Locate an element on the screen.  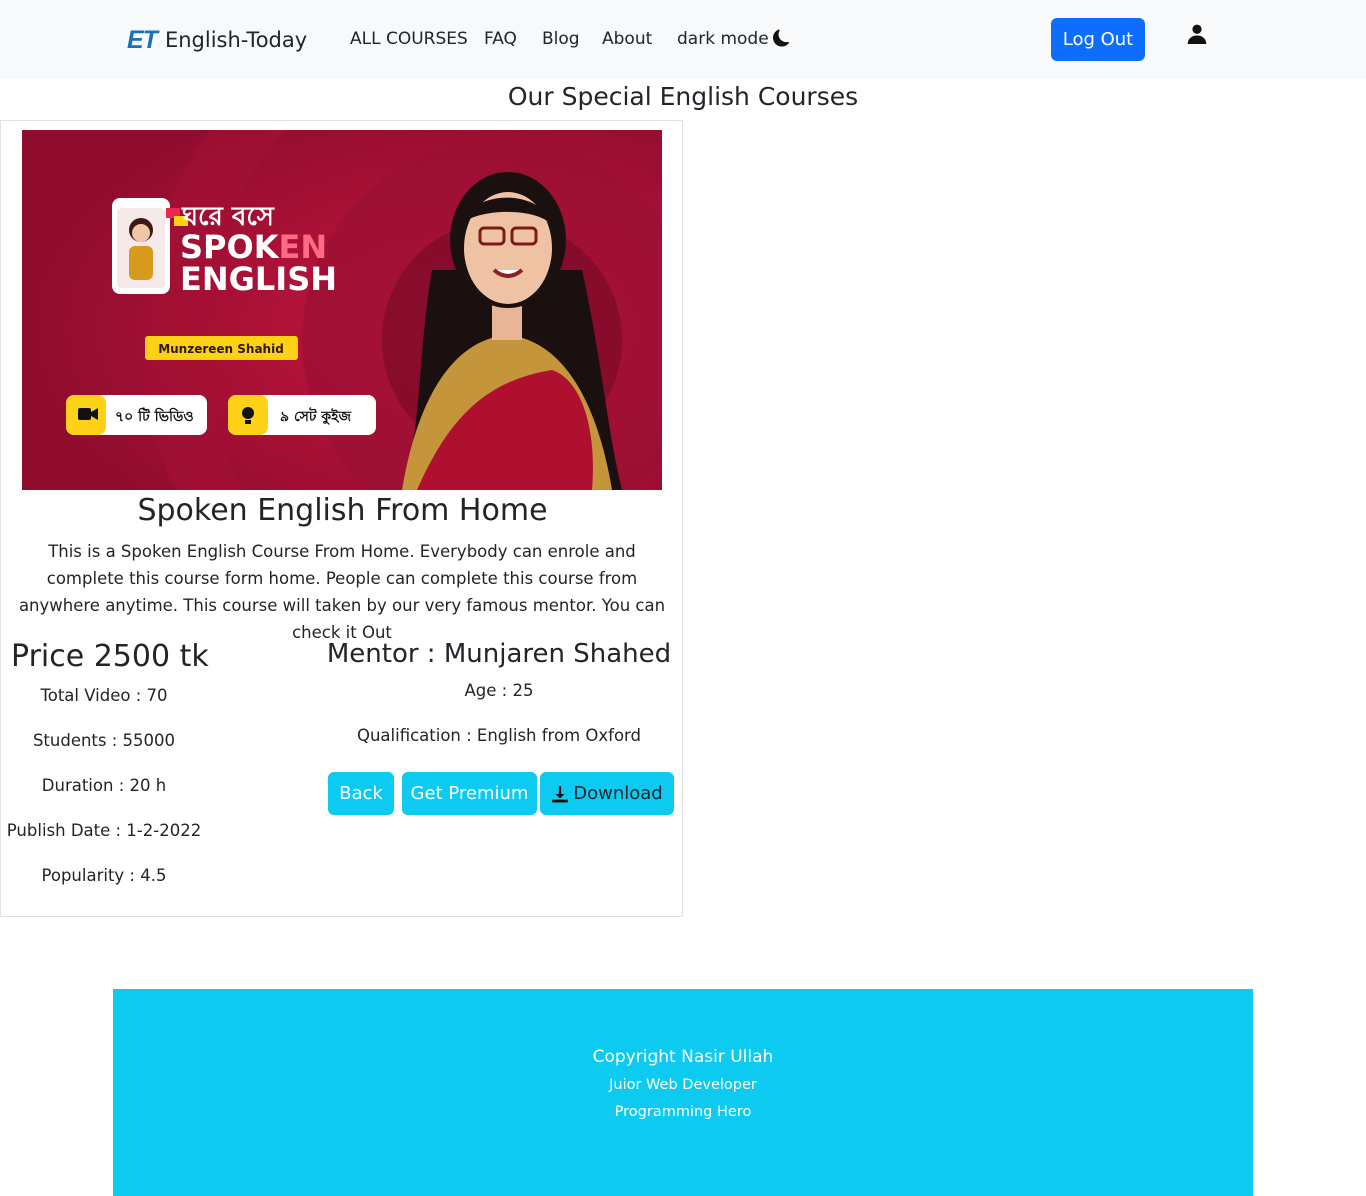
nav-link-about: About is located at coordinates (627, 39).